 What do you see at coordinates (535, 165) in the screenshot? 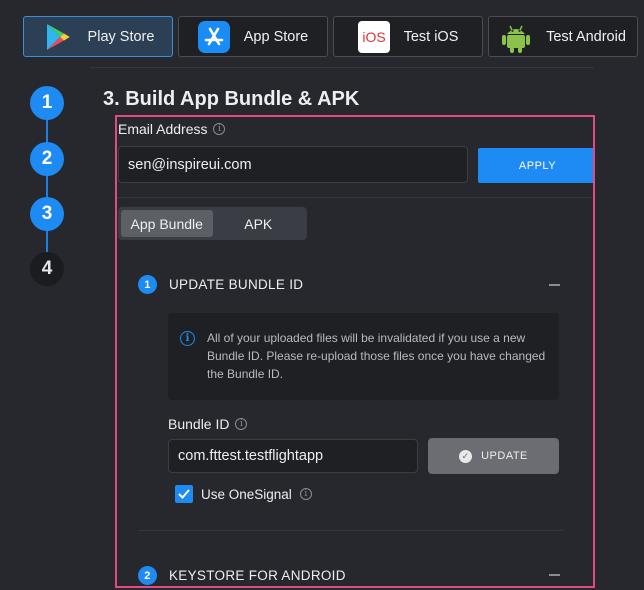
I see `apply-button: APPLY` at bounding box center [535, 165].